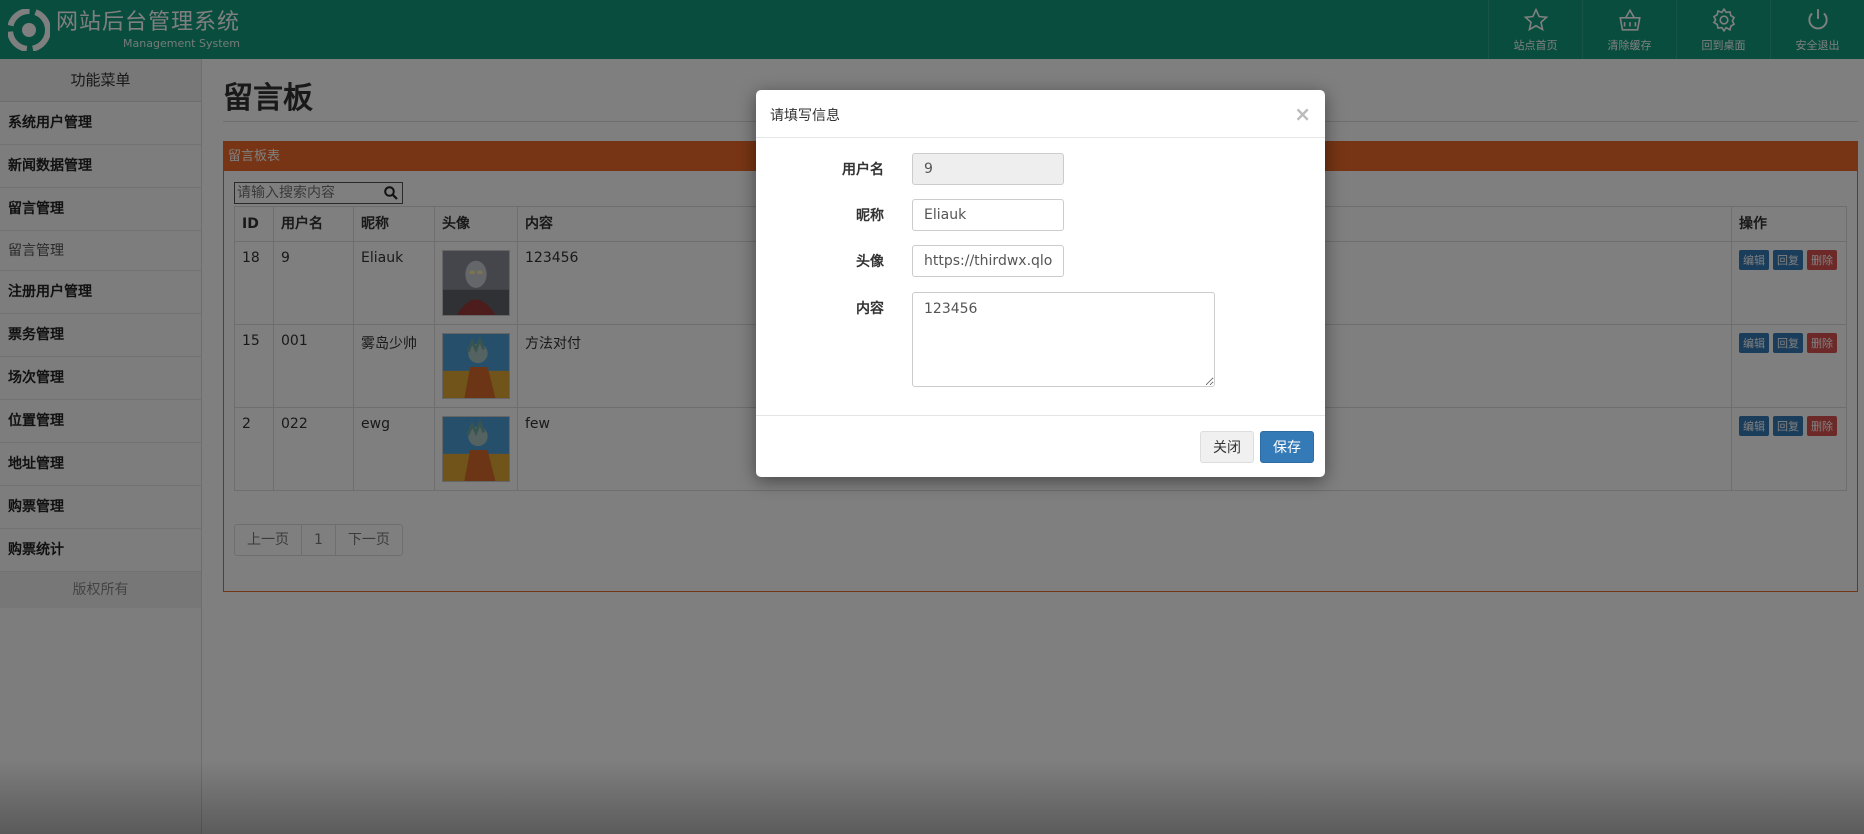 The image size is (1864, 834). What do you see at coordinates (988, 169) in the screenshot?
I see `username-field` at bounding box center [988, 169].